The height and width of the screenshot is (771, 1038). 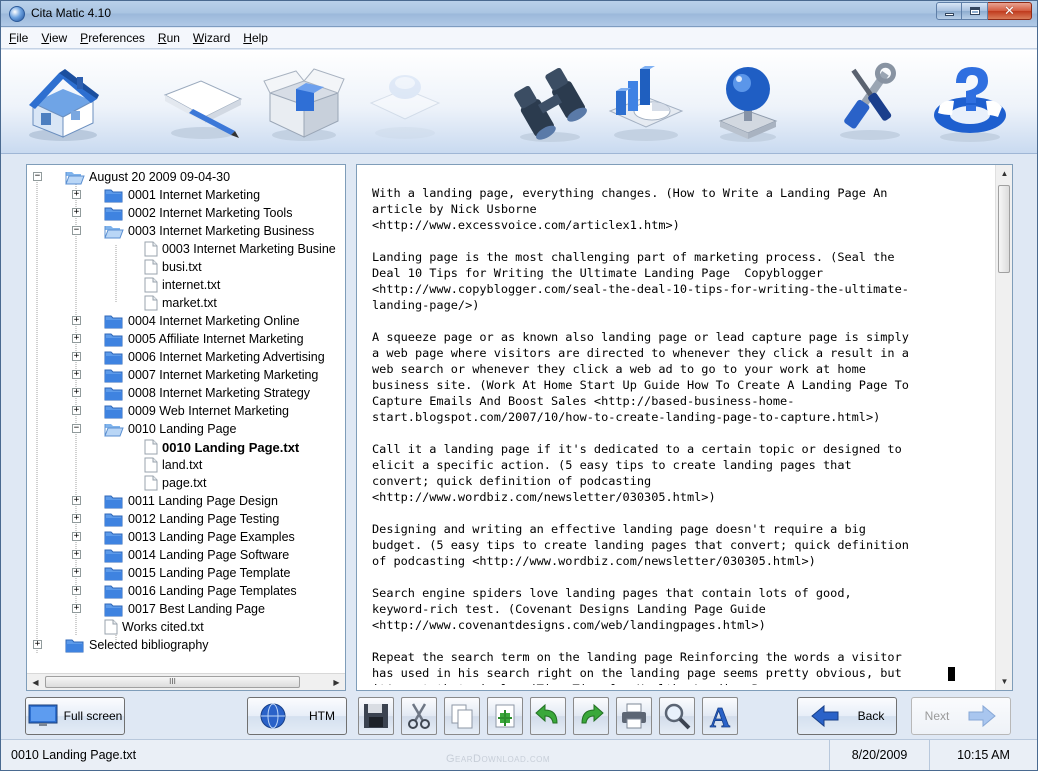 I want to click on faded-tool-button, so click(x=404, y=102).